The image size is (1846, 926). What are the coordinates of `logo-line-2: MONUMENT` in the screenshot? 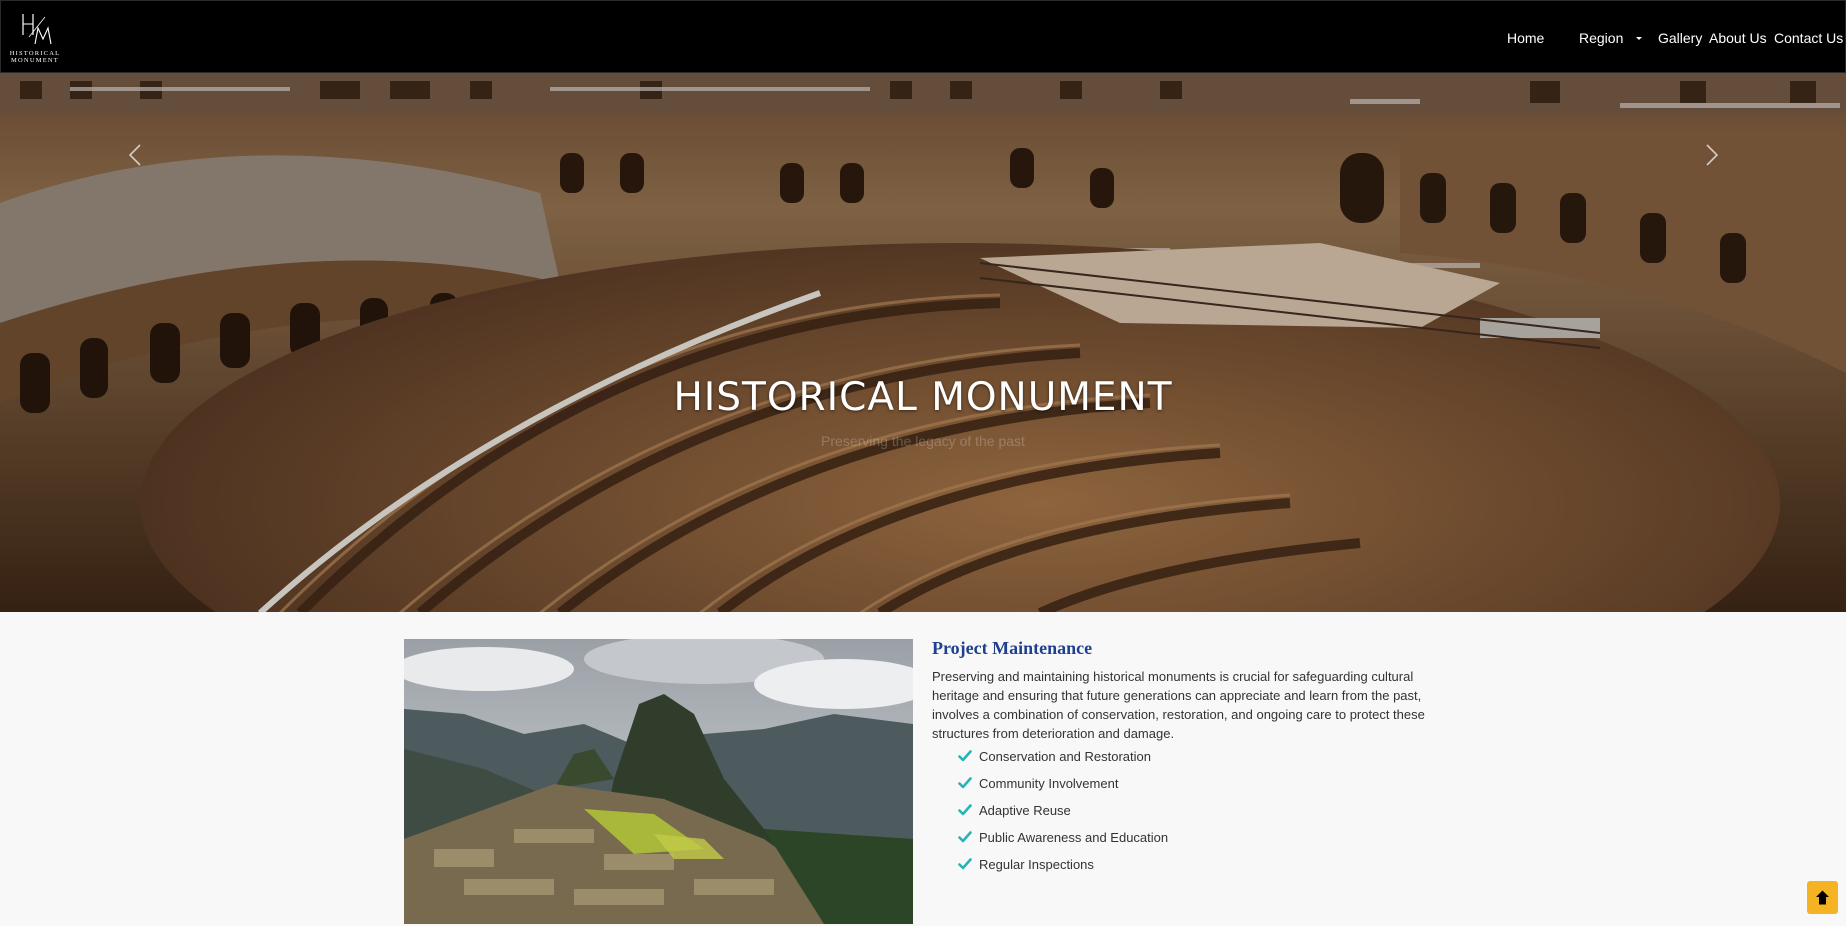 It's located at (35, 60).